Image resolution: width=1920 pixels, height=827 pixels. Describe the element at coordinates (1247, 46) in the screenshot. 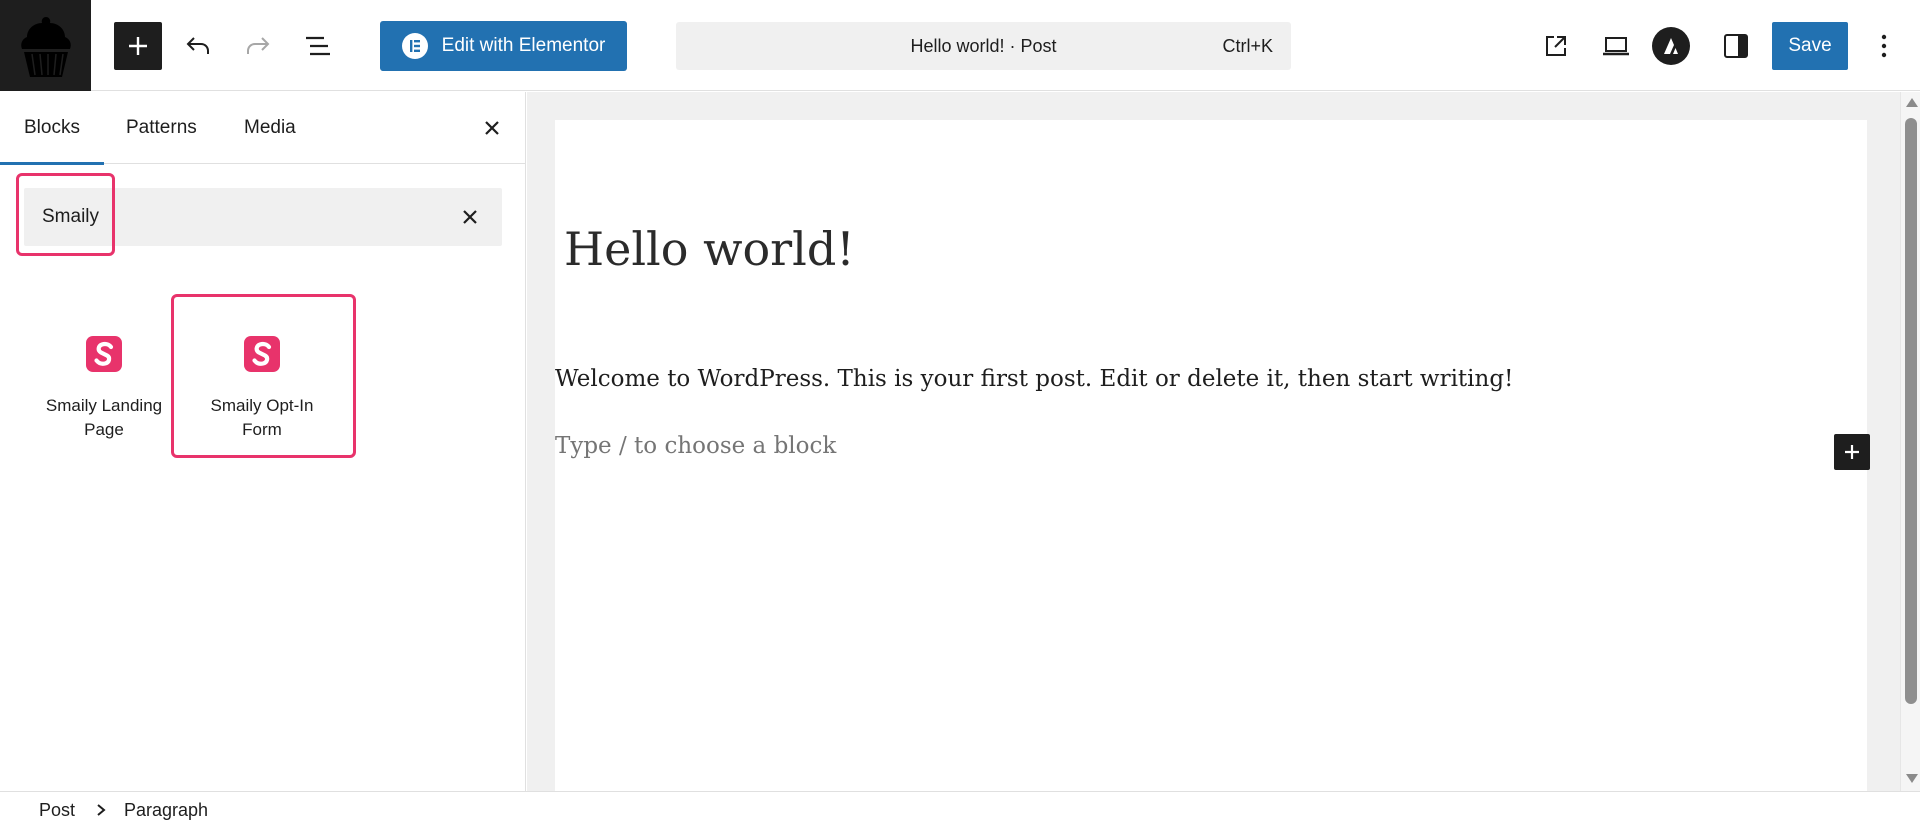

I see `keyboard-shortcut: Ctrl+K` at that location.